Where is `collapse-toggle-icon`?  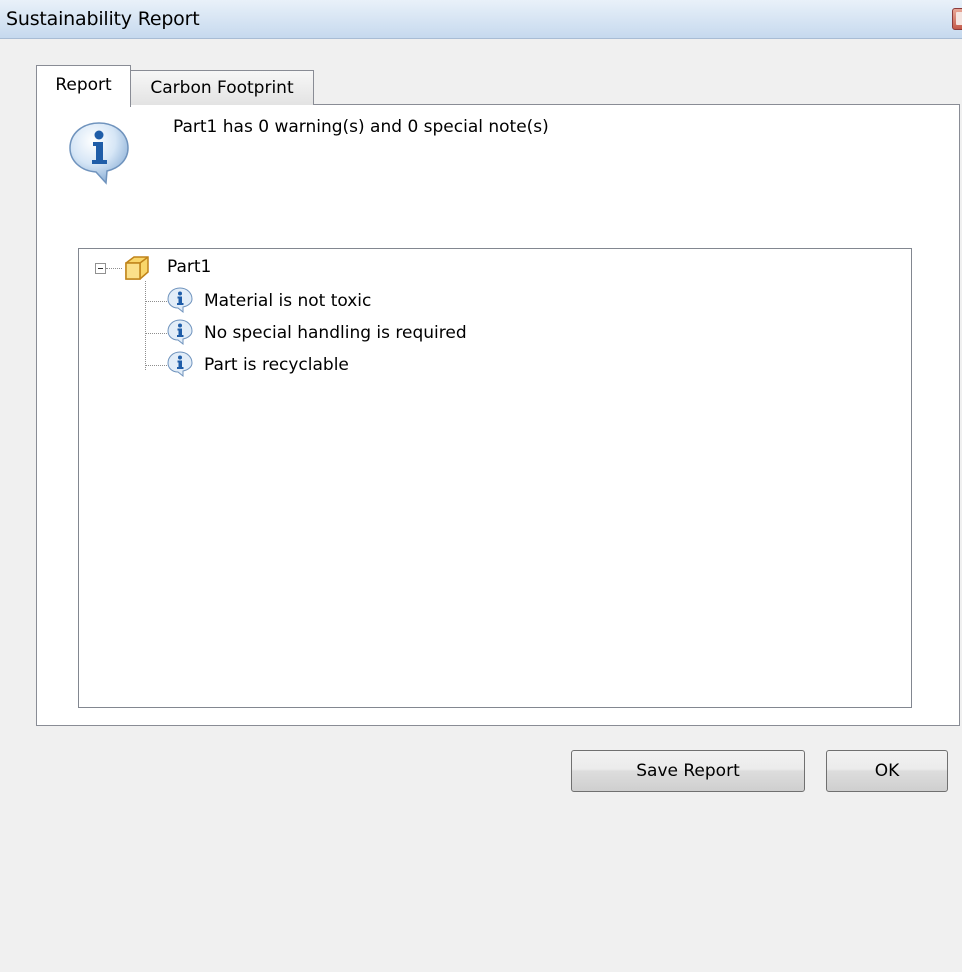 collapse-toggle-icon is located at coordinates (100, 268).